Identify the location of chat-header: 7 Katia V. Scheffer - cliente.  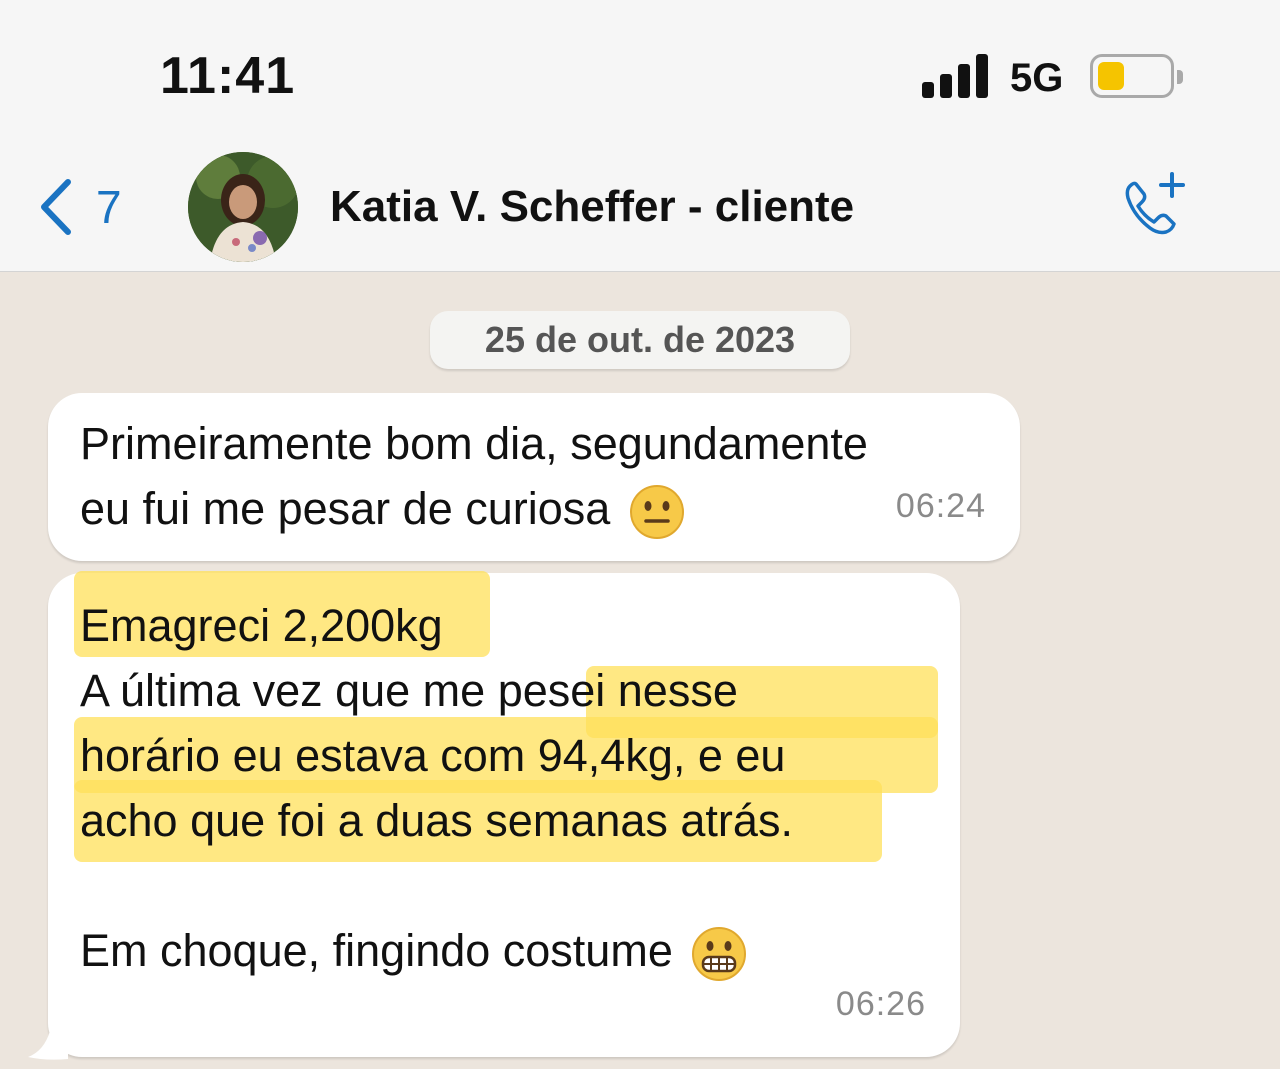
(640, 206).